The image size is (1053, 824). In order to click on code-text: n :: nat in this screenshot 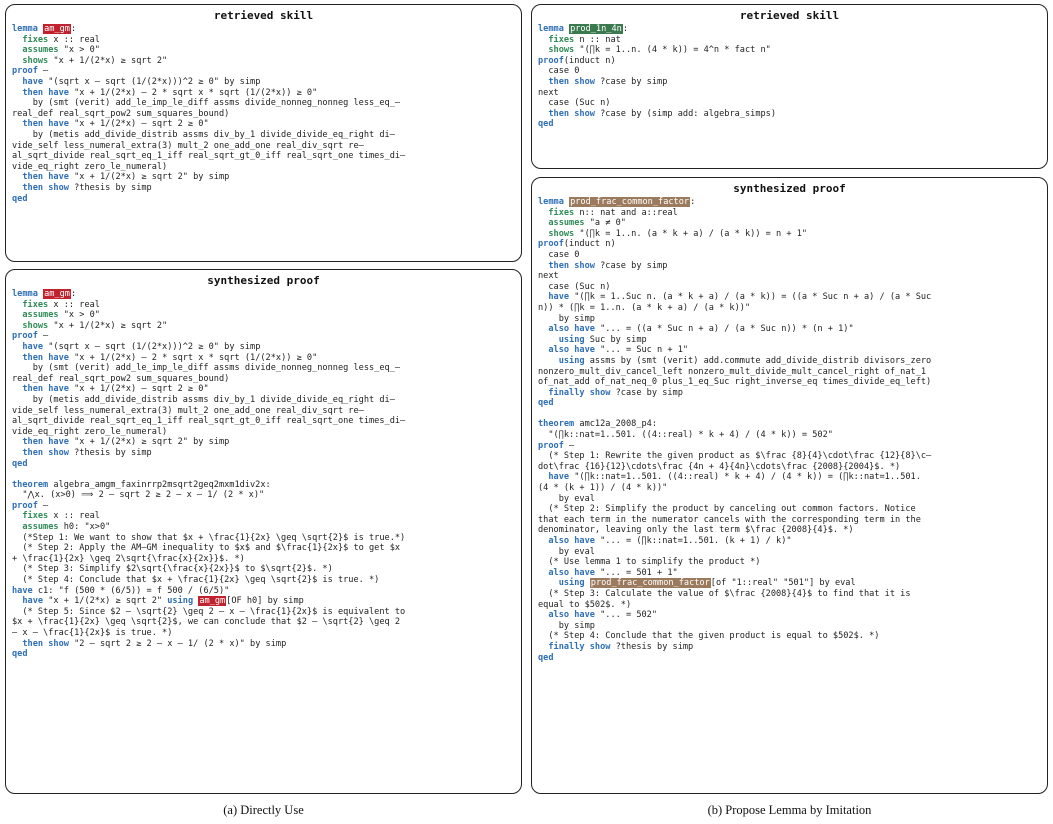, I will do `click(597, 39)`.